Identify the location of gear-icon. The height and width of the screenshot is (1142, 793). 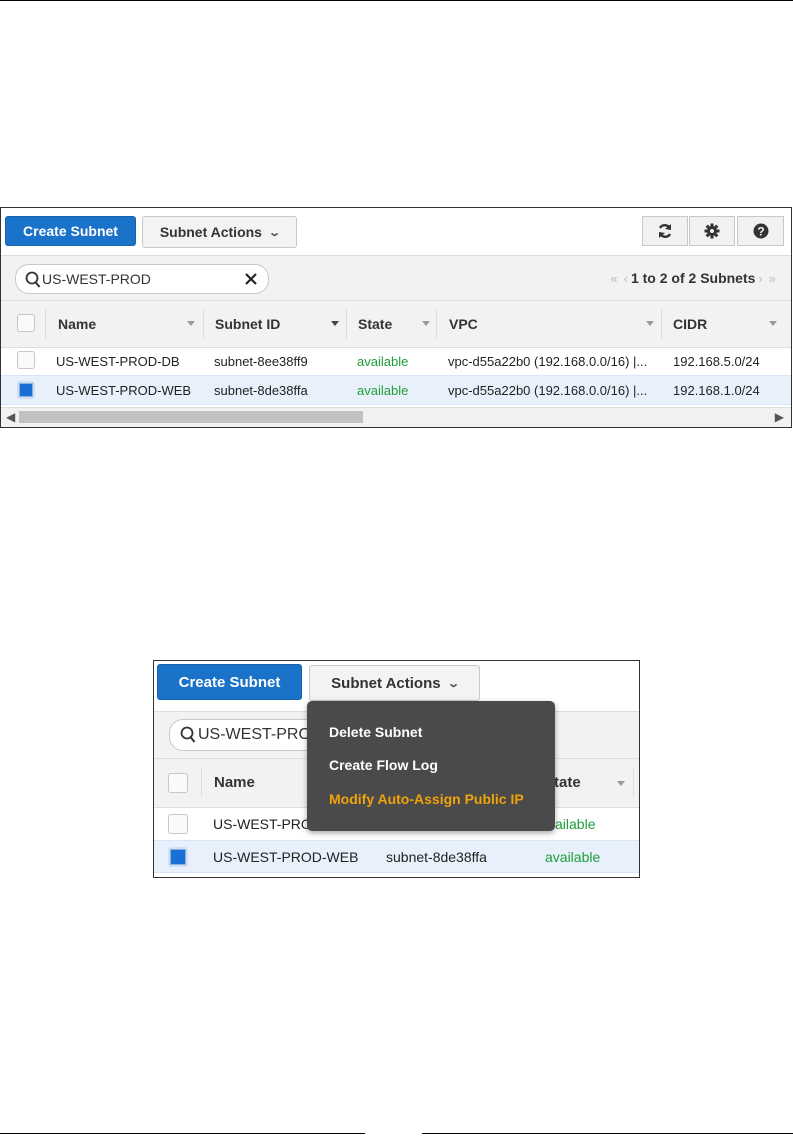
(712, 231).